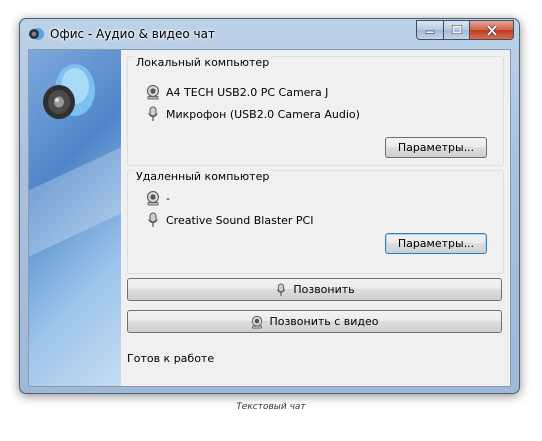 The image size is (542, 441). I want to click on sidebar-banner, so click(75, 218).